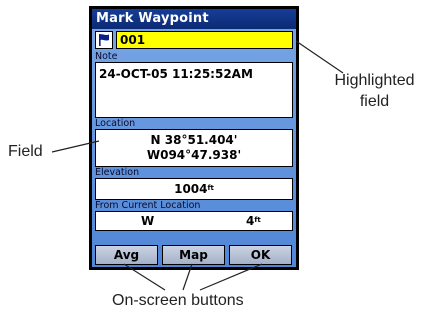  Describe the element at coordinates (178, 300) in the screenshot. I see `on-screen-buttons-callout: On-screen buttons` at that location.